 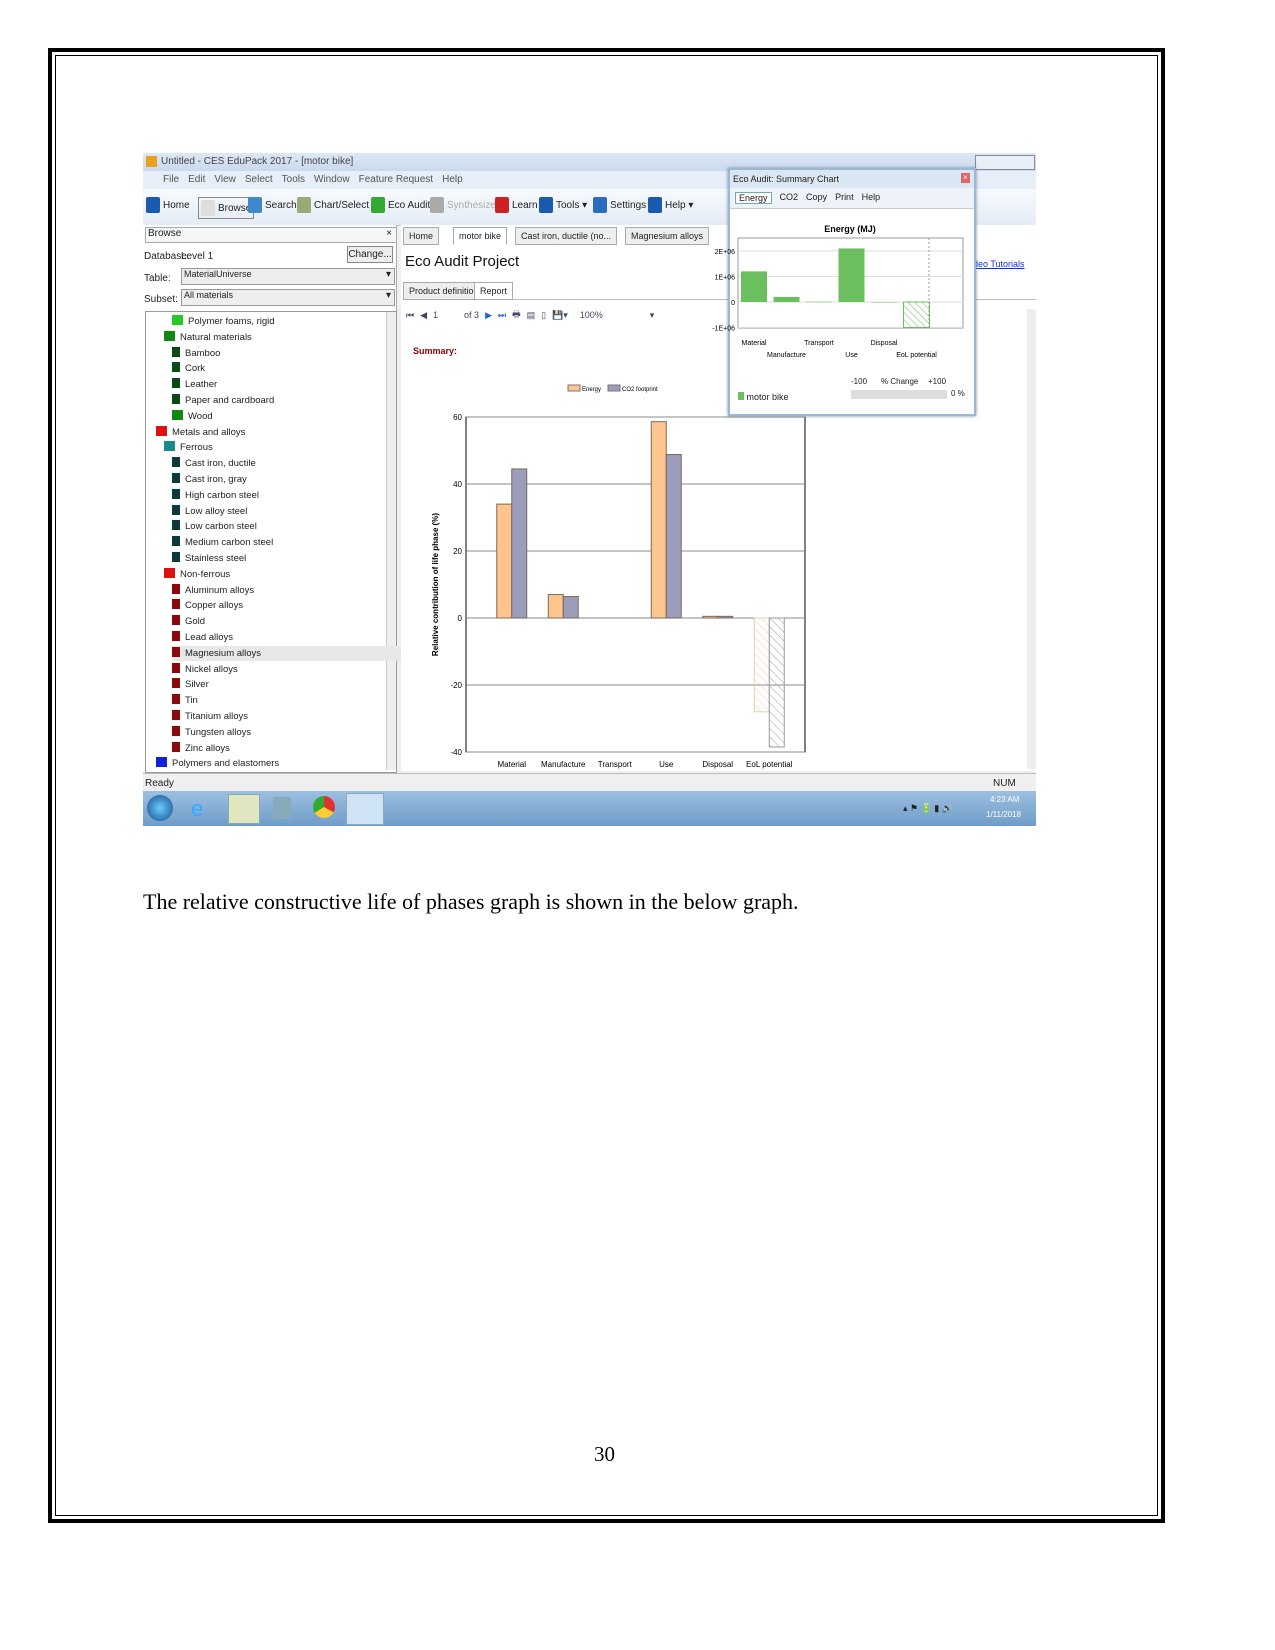 I want to click on change-max: +100, so click(x=937, y=381).